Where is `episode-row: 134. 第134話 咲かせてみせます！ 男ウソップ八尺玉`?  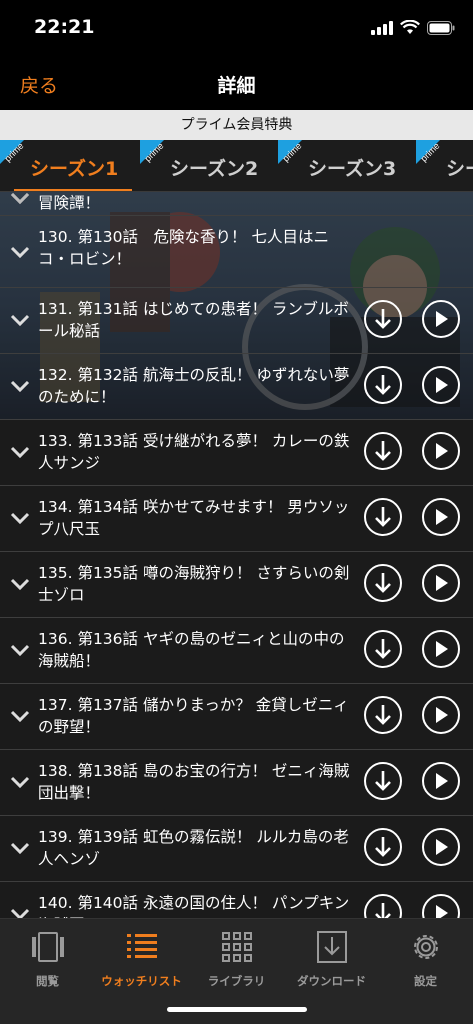 episode-row: 134. 第134話 咲かせてみせます！ 男ウソップ八尺玉 is located at coordinates (236, 519).